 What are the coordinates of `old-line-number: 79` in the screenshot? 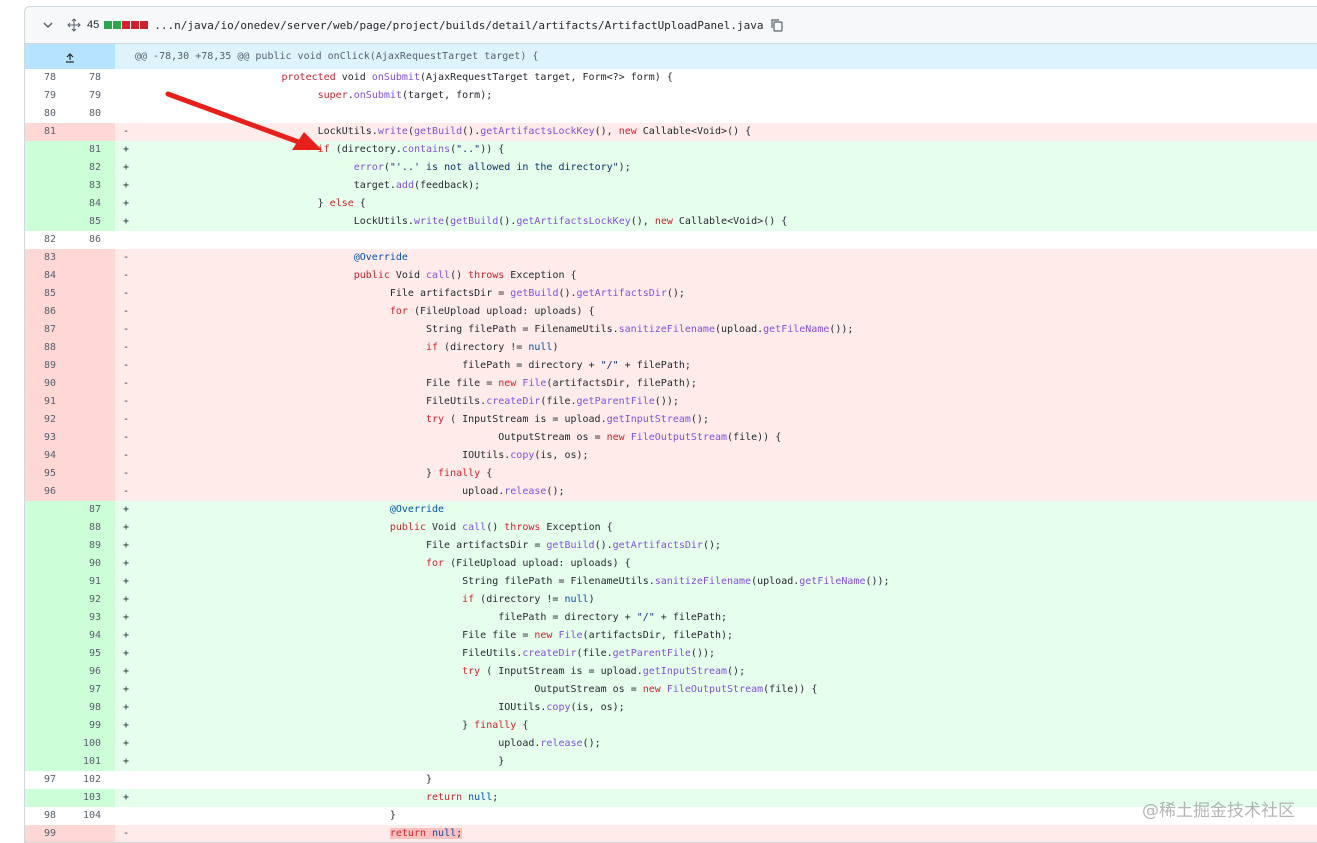 It's located at (47, 96).